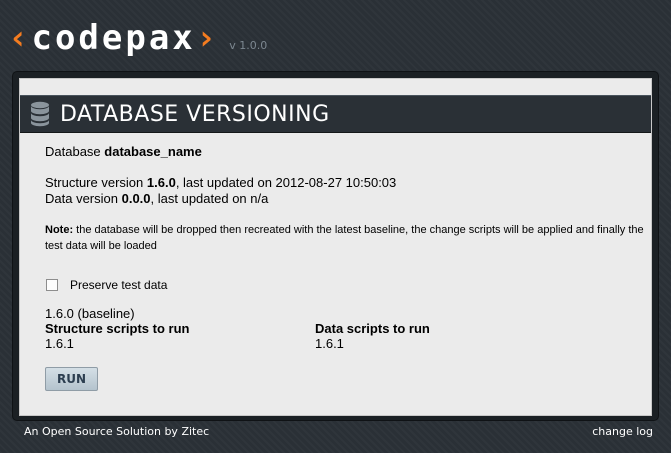 Image resolution: width=671 pixels, height=453 pixels. Describe the element at coordinates (345, 285) in the screenshot. I see `preserve-test-data-row: Preserve test data` at that location.